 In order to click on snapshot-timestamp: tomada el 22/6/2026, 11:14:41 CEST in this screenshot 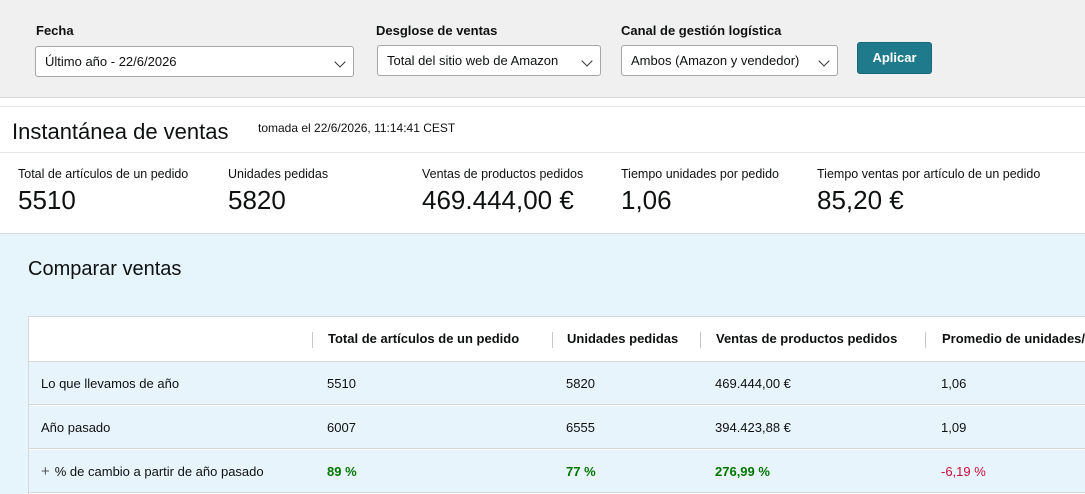, I will do `click(357, 128)`.